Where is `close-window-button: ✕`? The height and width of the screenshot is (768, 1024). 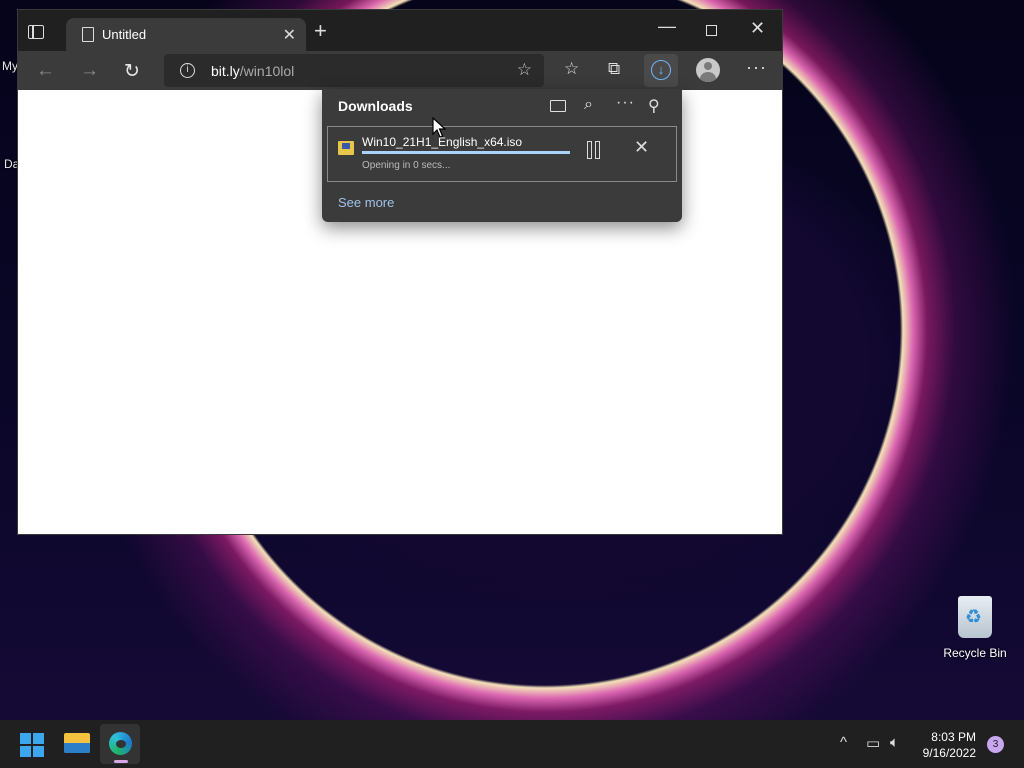 close-window-button: ✕ is located at coordinates (757, 28).